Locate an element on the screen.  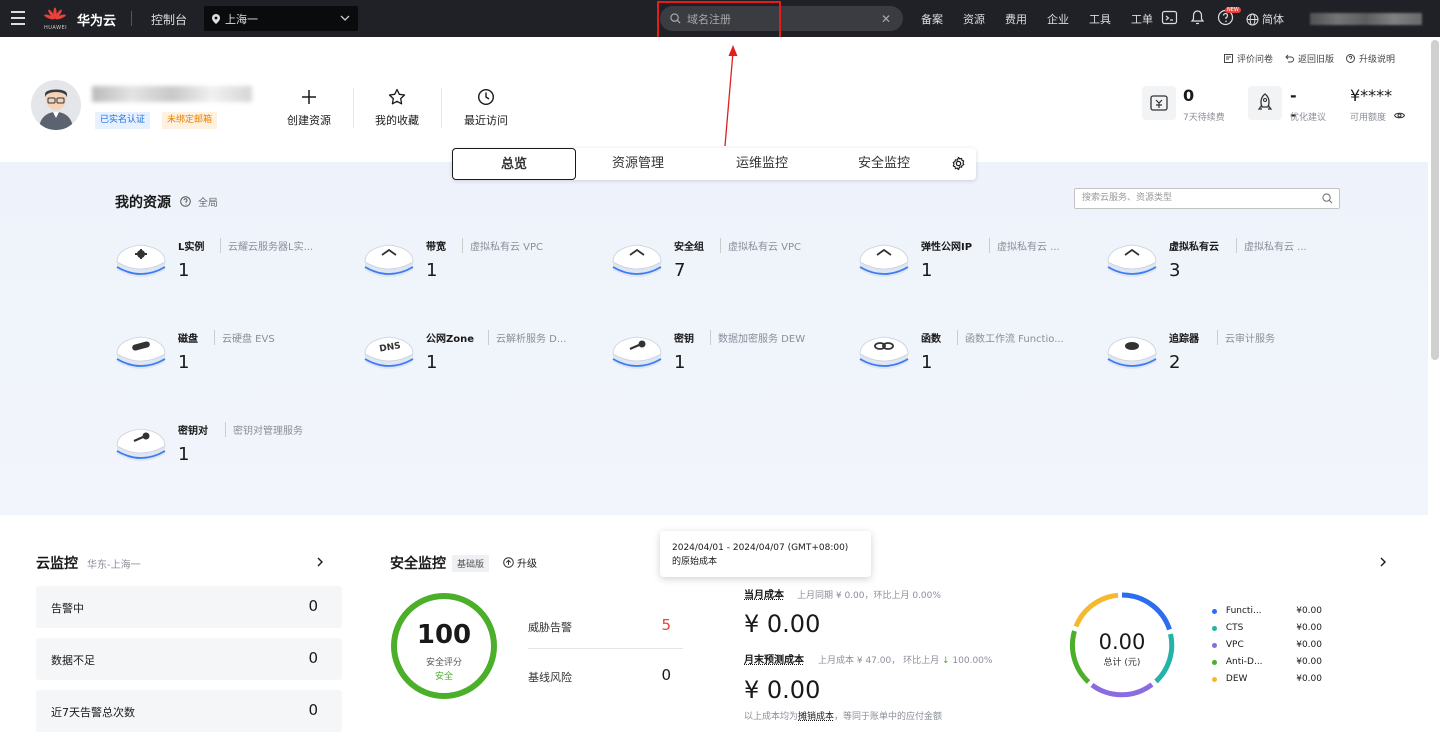
brand-name: 华为云 is located at coordinates (96, 19).